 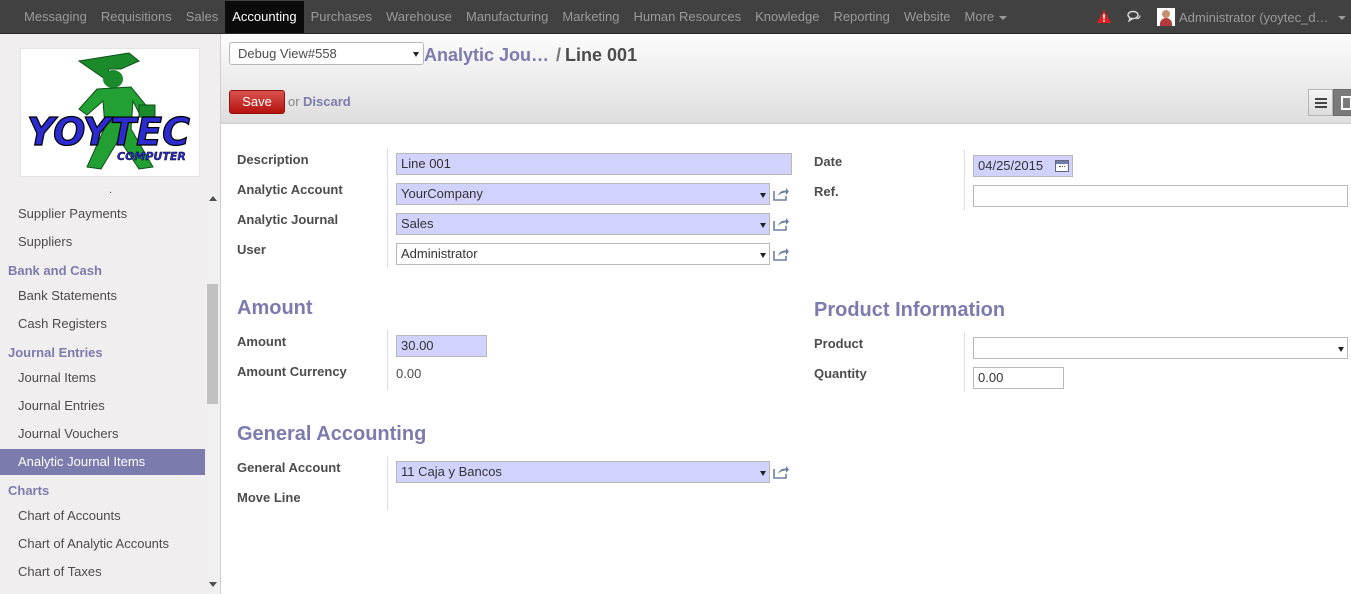 I want to click on user-select: Administrator, so click(x=583, y=254).